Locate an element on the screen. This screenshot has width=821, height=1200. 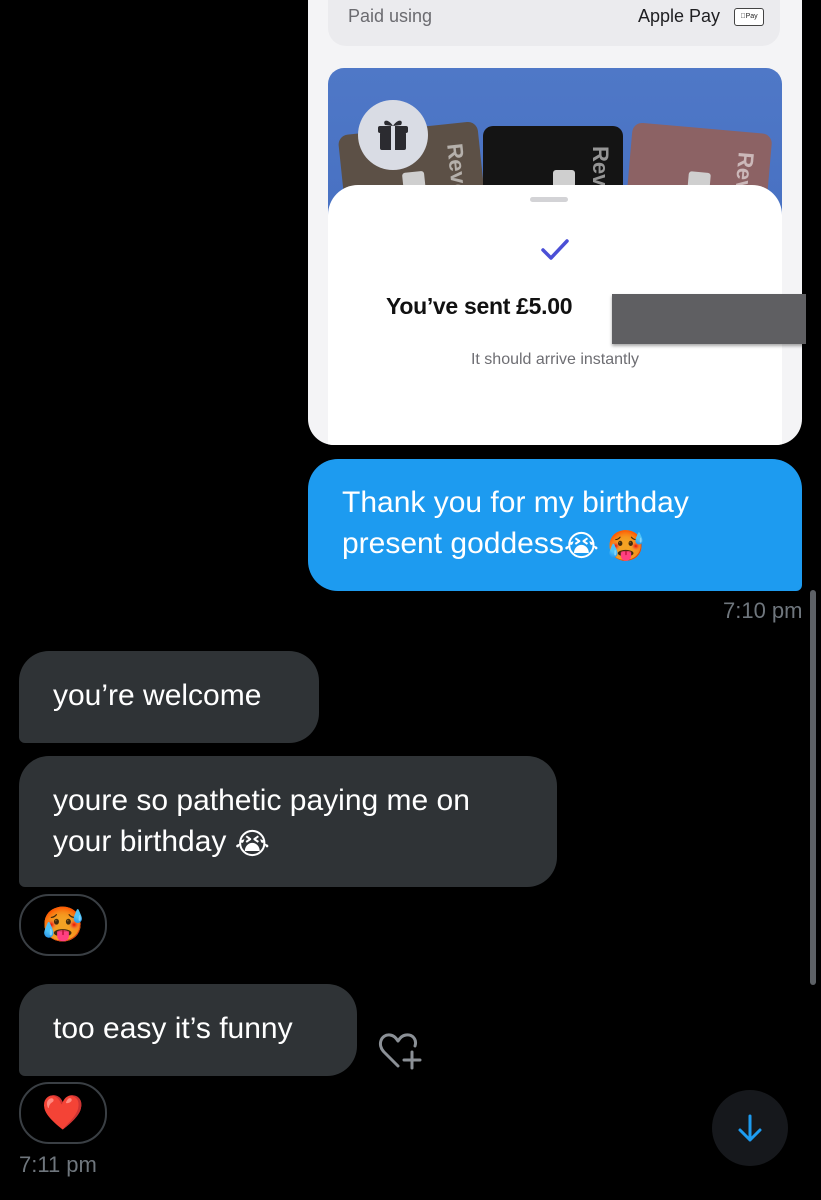
message-text: you’re welcome is located at coordinates (157, 695).